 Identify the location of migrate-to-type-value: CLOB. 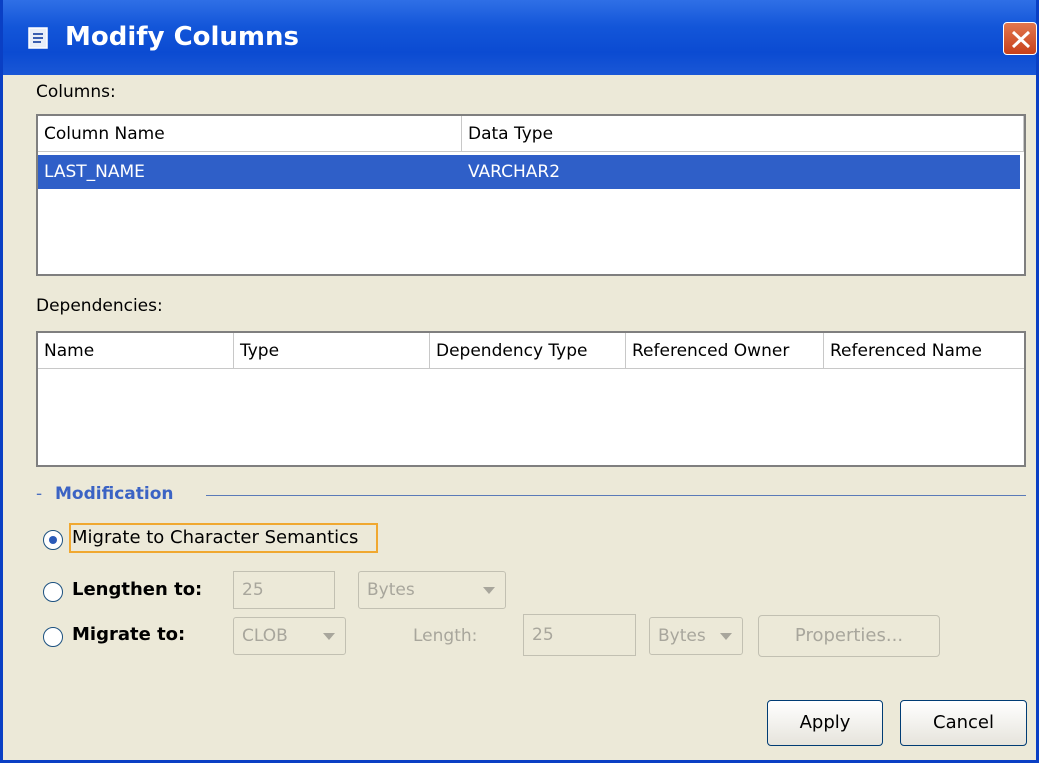
(265, 636).